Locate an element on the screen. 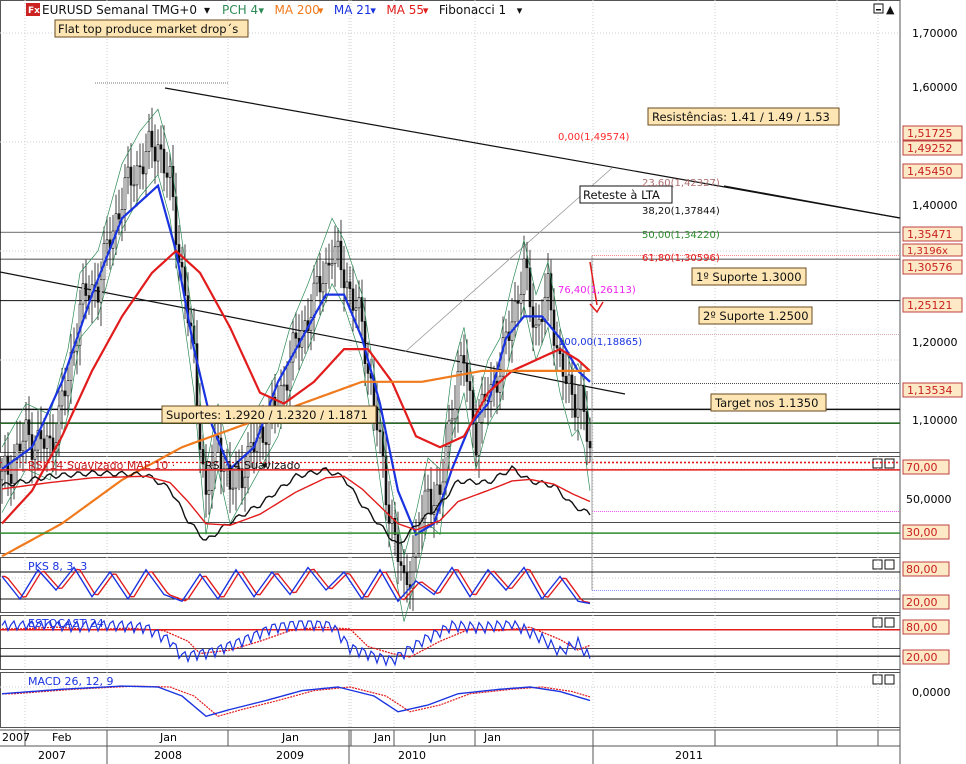  minimize-icon is located at coordinates (878, 10).